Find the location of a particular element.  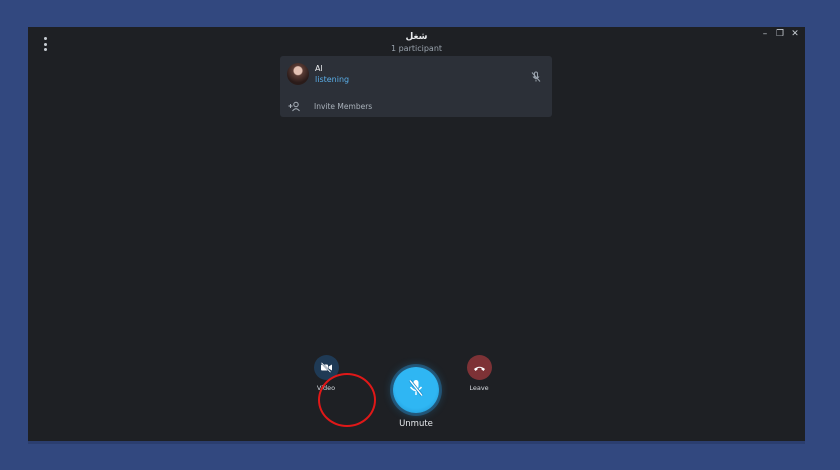

window-title-block: شغل 1 participant is located at coordinates (416, 42).